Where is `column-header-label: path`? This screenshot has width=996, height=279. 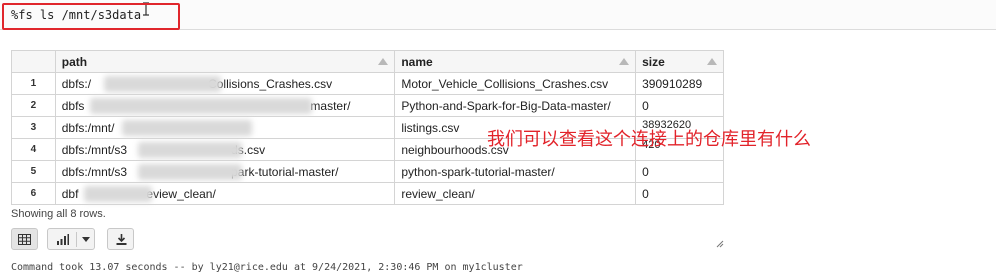 column-header-label: path is located at coordinates (74, 61).